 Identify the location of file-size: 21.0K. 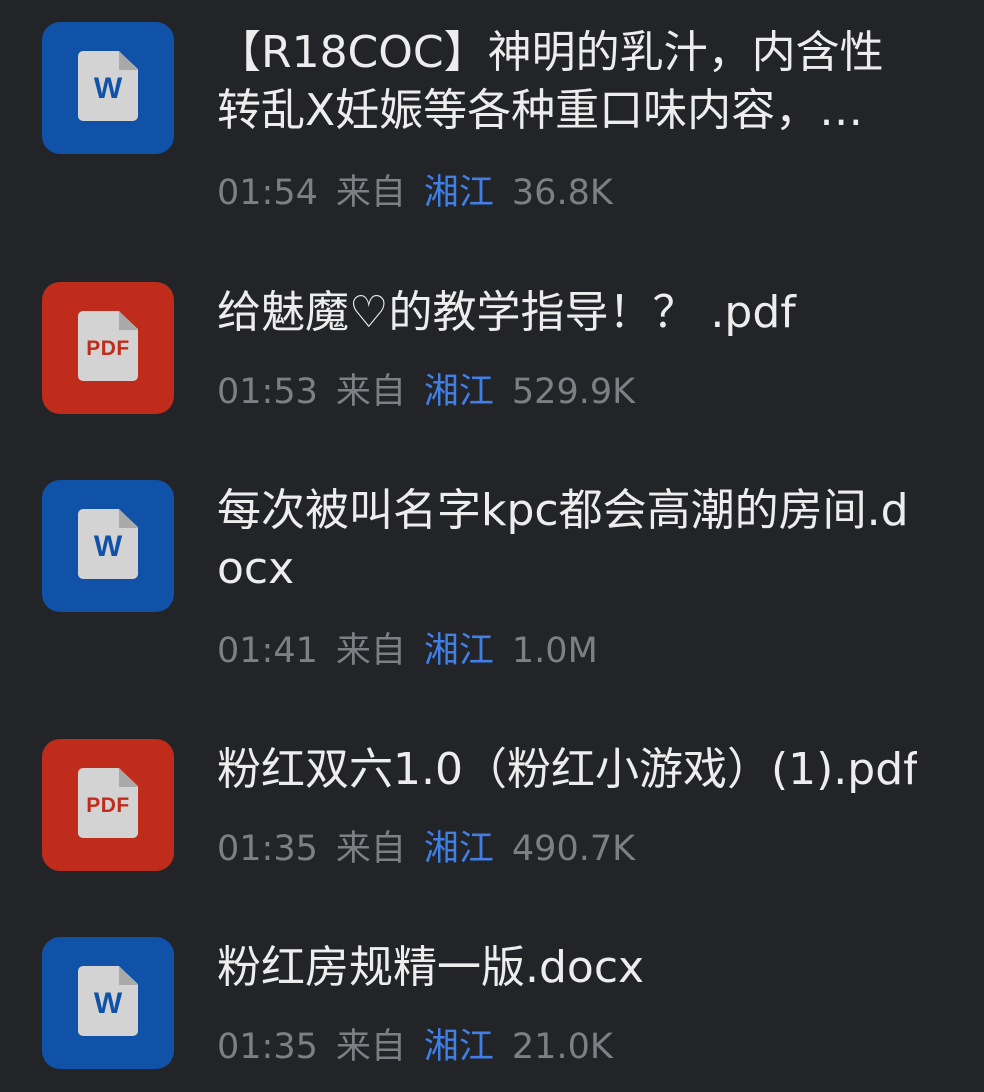
(562, 1047).